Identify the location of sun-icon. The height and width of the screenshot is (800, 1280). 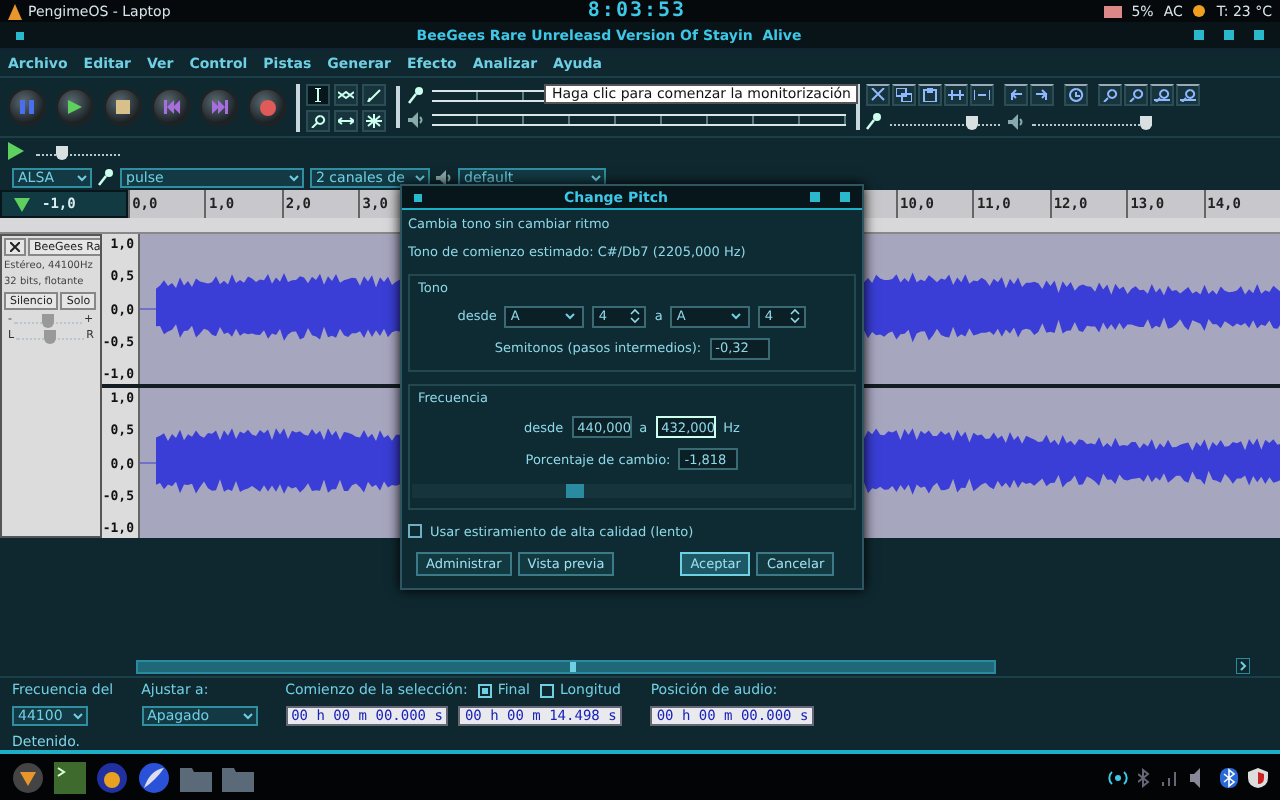
(1199, 11).